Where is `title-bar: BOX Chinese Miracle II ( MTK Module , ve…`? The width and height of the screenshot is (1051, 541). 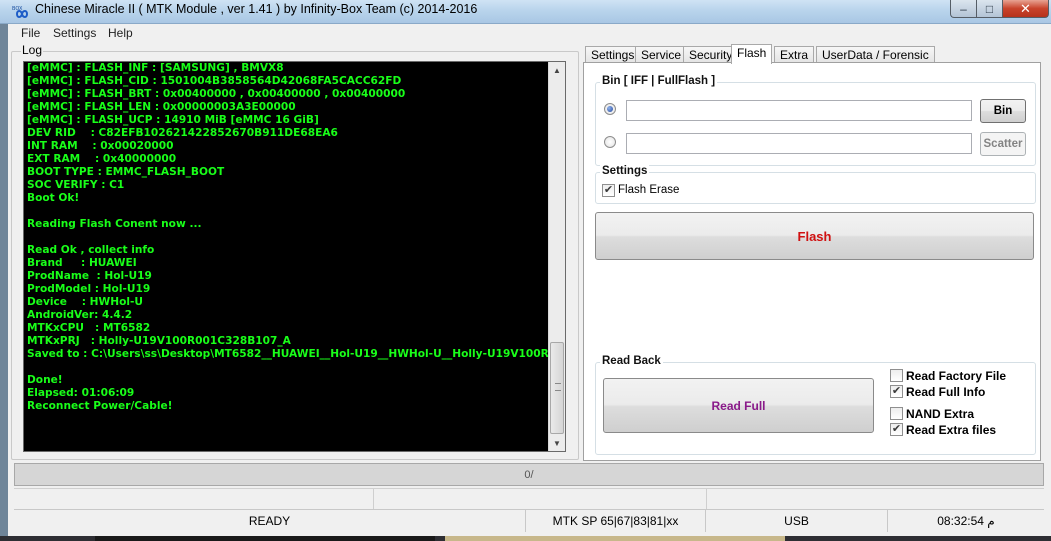 title-bar: BOX Chinese Miracle II ( MTK Module , ve… is located at coordinates (525, 12).